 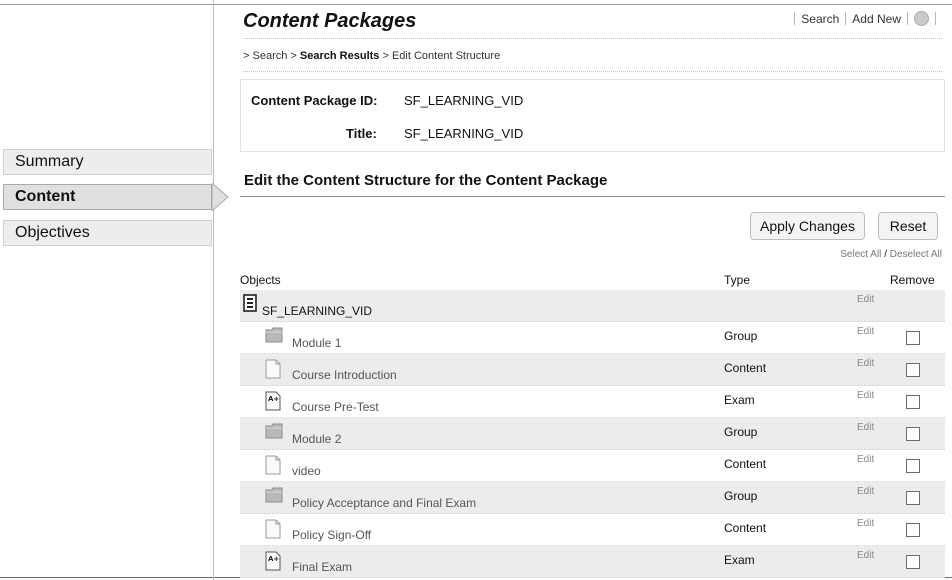 I want to click on breadcrumb-divider, so click(x=592, y=71).